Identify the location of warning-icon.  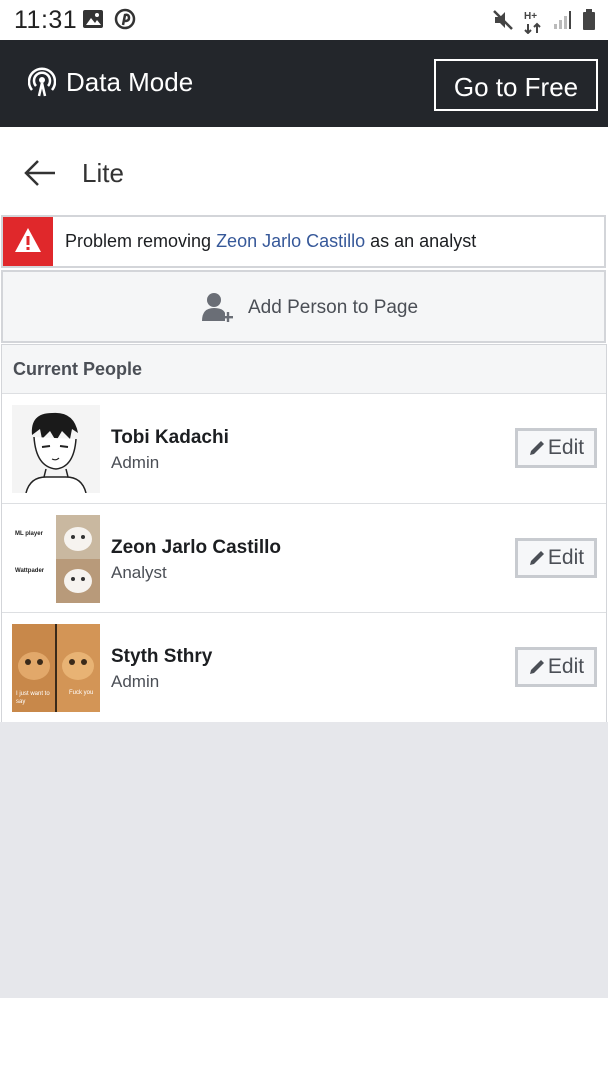
(28, 242).